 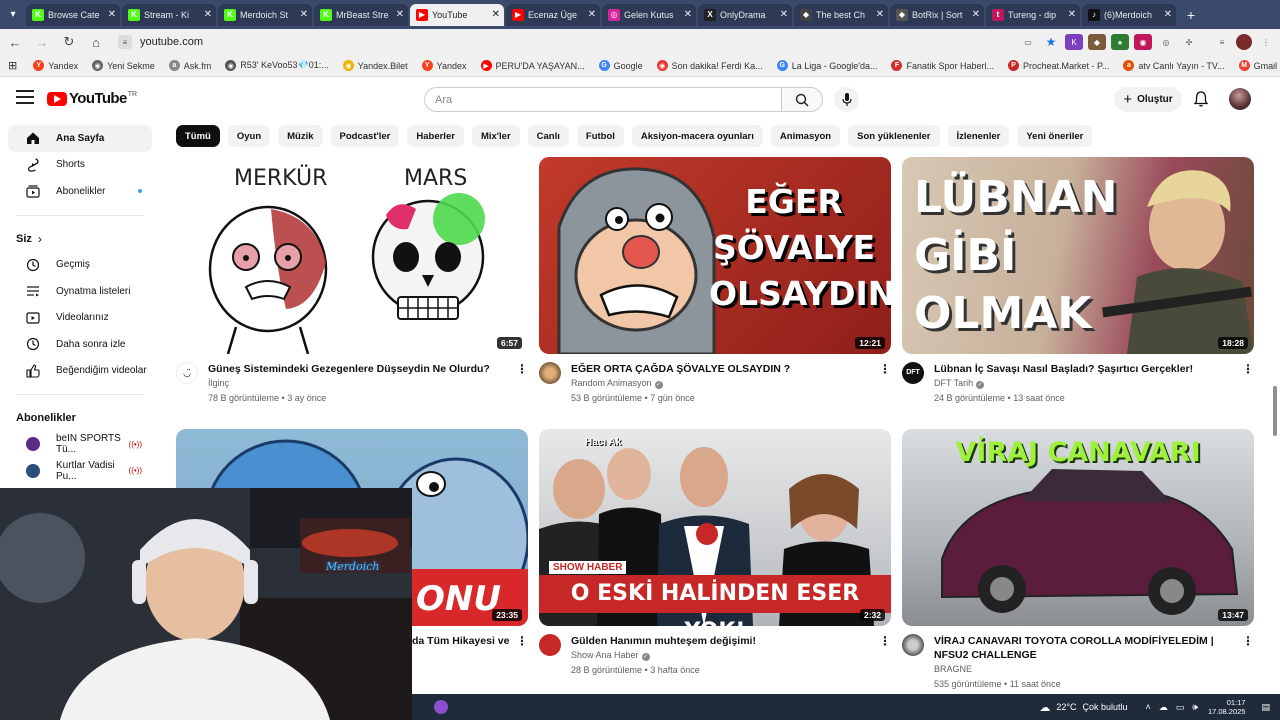 What do you see at coordinates (12, 65) in the screenshot?
I see `apps-grid-icon: ⊞` at bounding box center [12, 65].